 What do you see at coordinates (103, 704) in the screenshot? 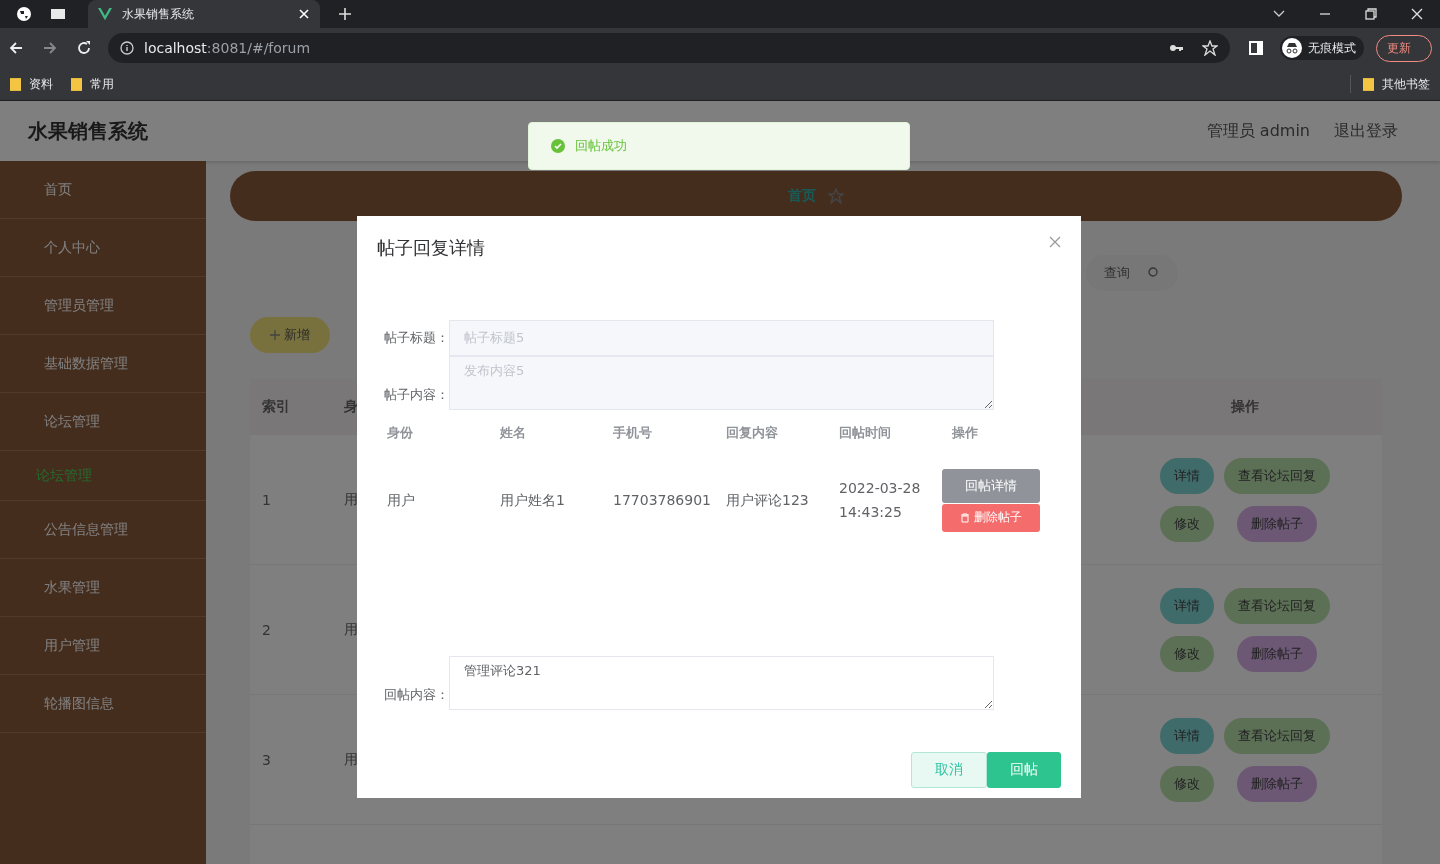
I see `sidebar-item: 轮播图信息` at bounding box center [103, 704].